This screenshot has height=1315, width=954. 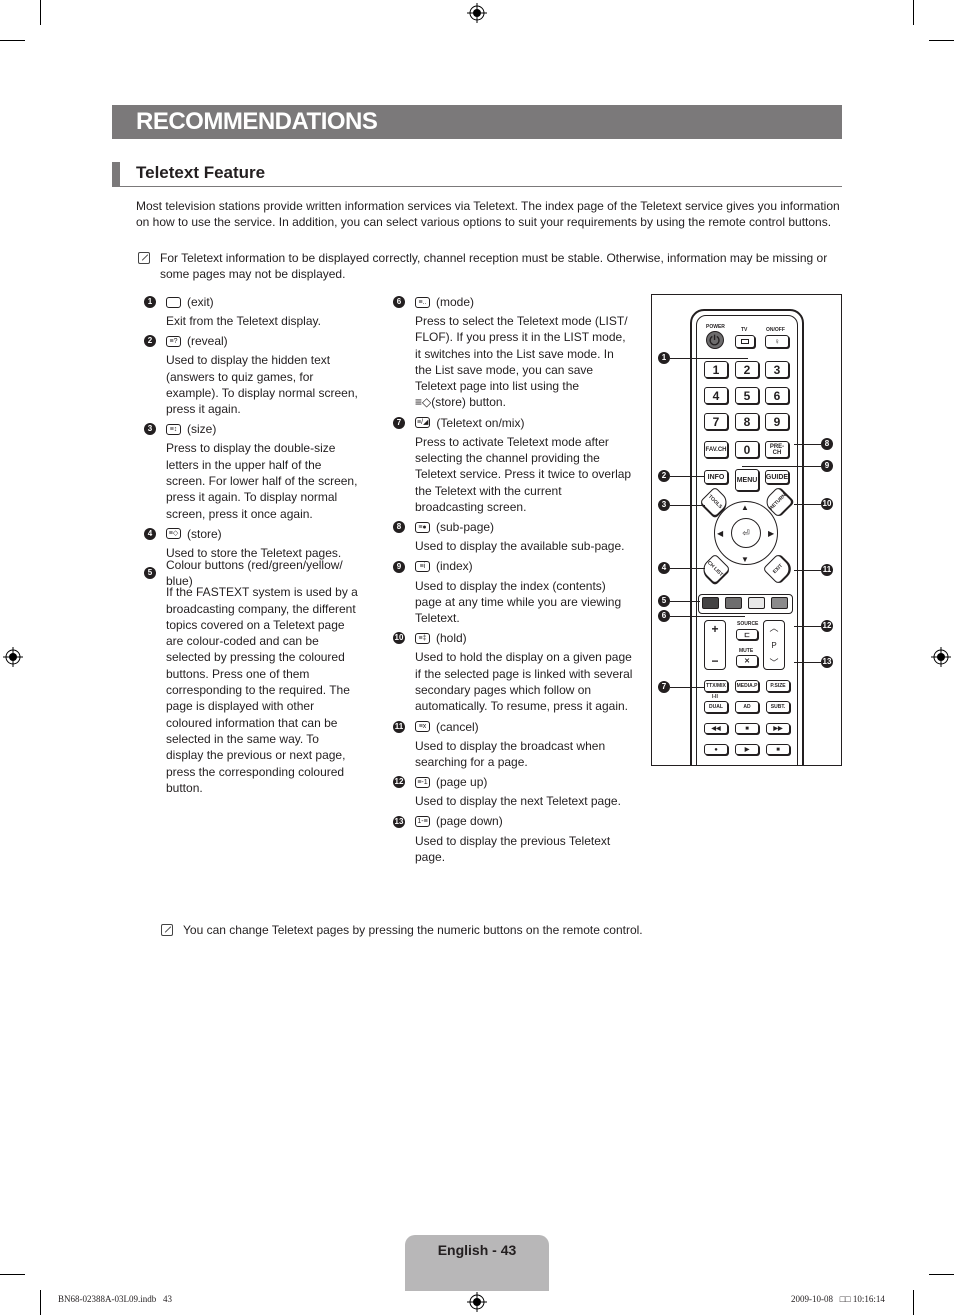 I want to click on reveal-icon: ≡?, so click(x=173, y=341).